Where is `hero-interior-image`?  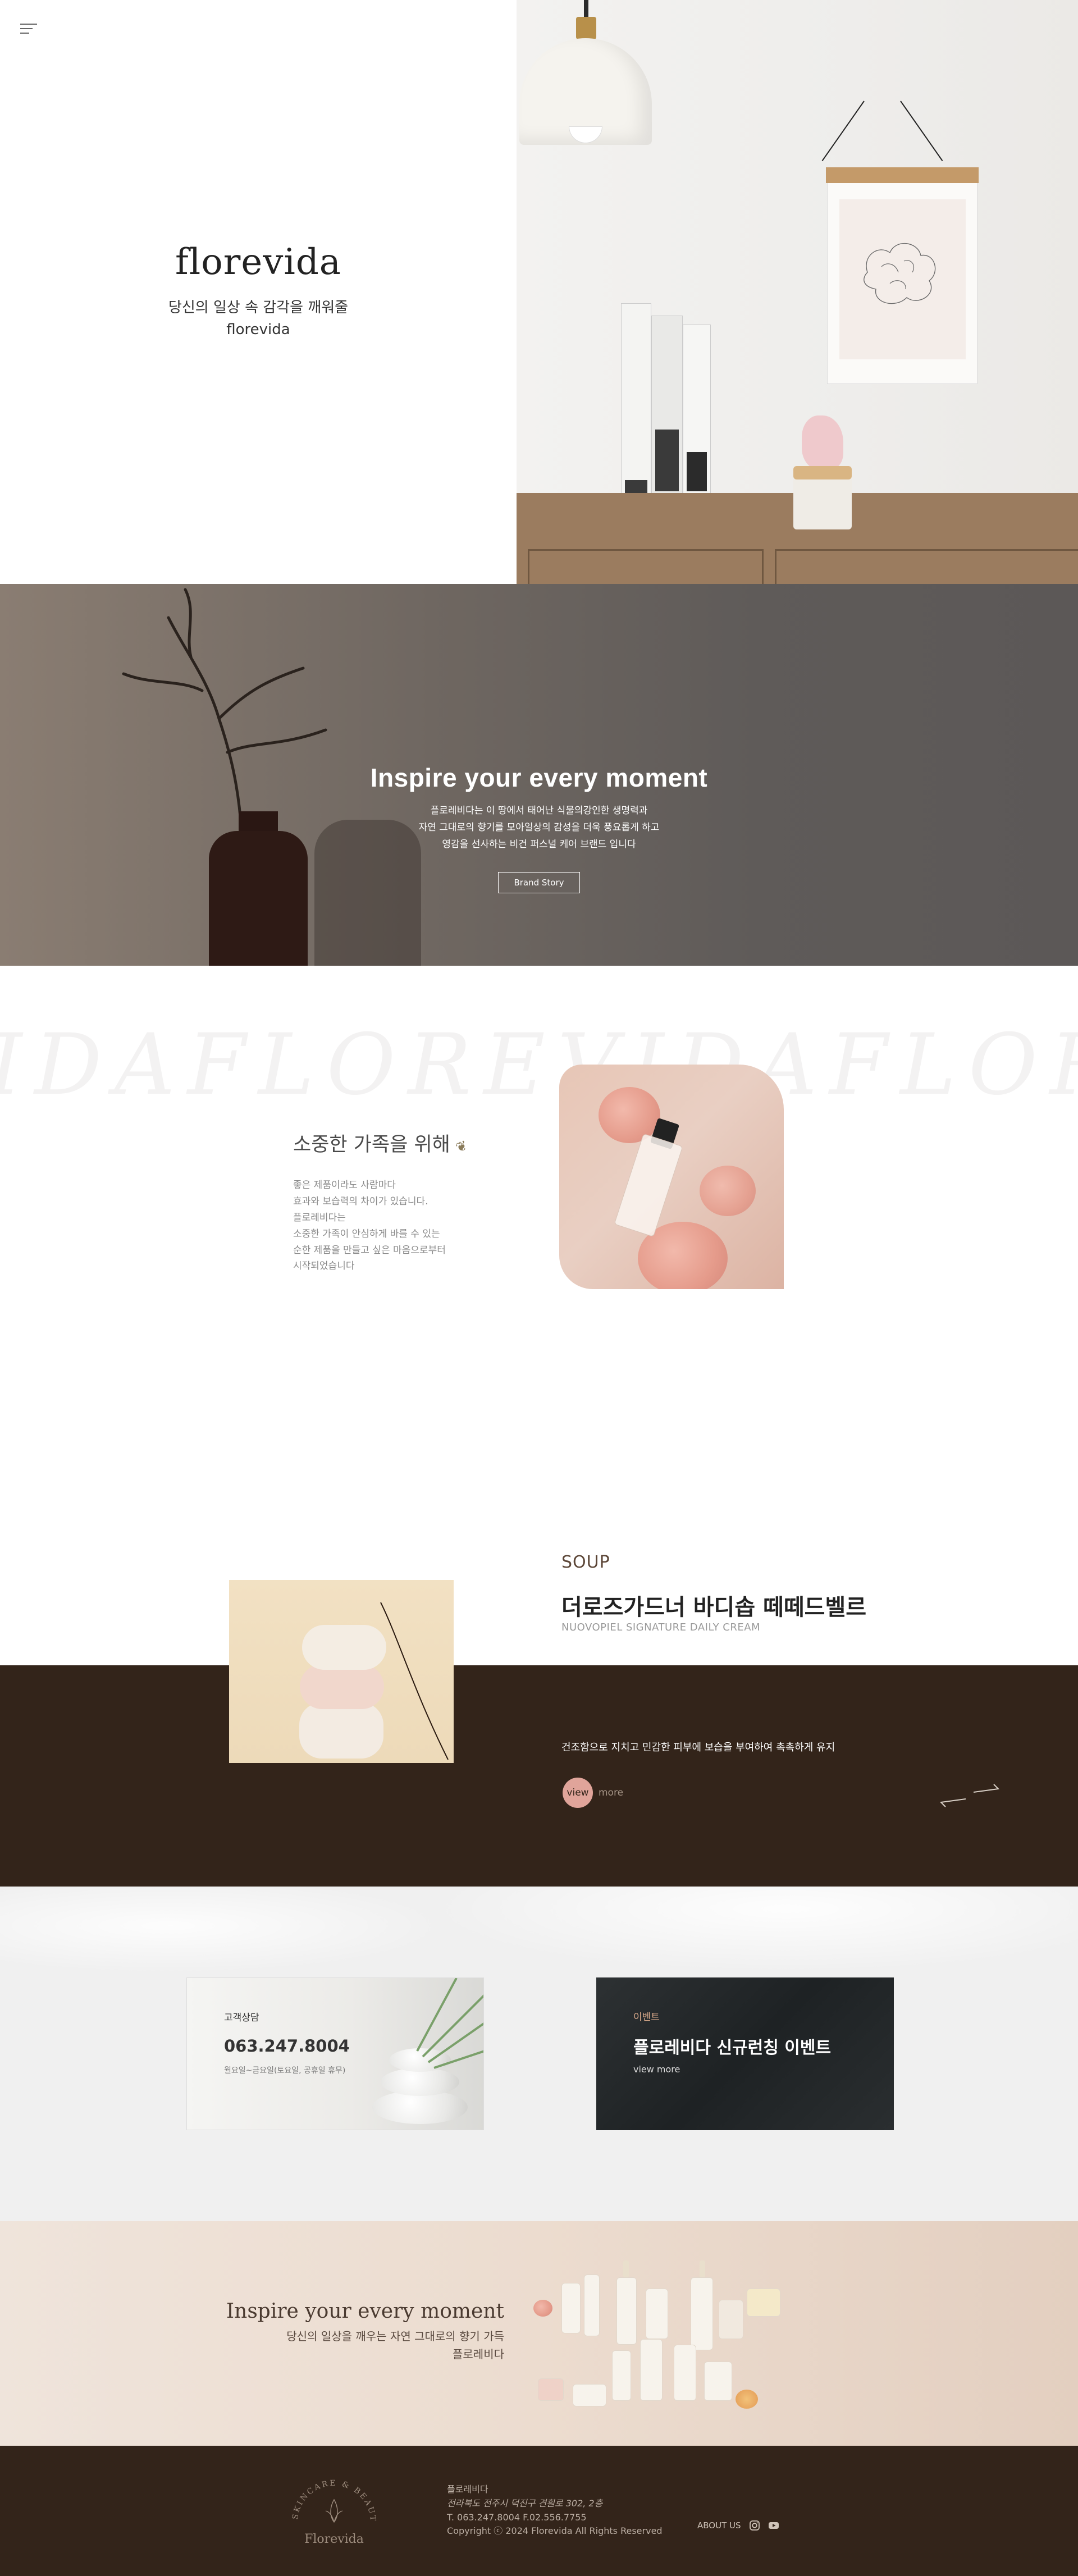 hero-interior-image is located at coordinates (797, 292).